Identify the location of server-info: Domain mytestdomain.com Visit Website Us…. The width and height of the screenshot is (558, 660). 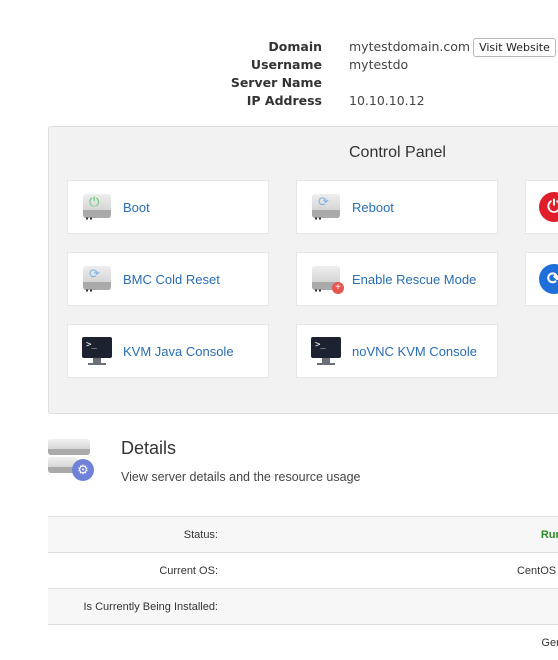
(378, 74).